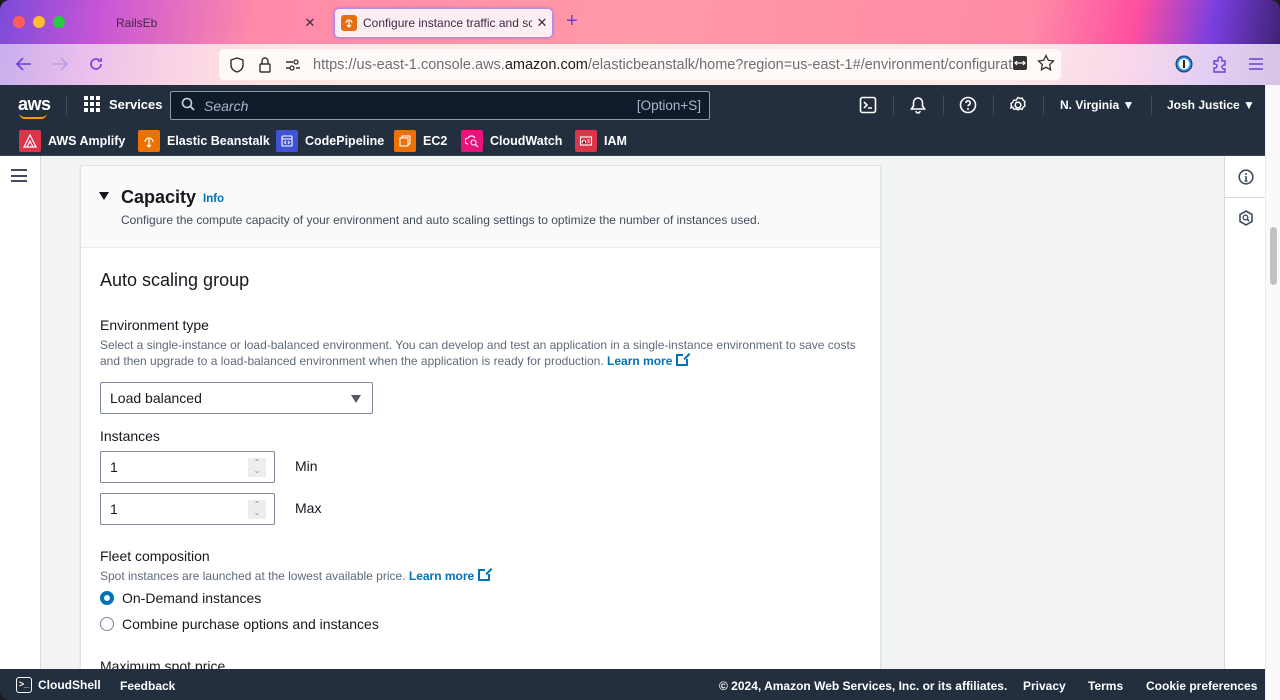 The height and width of the screenshot is (700, 1280). Describe the element at coordinates (180, 598) in the screenshot. I see `radio-on-demand: On-Demand instances` at that location.